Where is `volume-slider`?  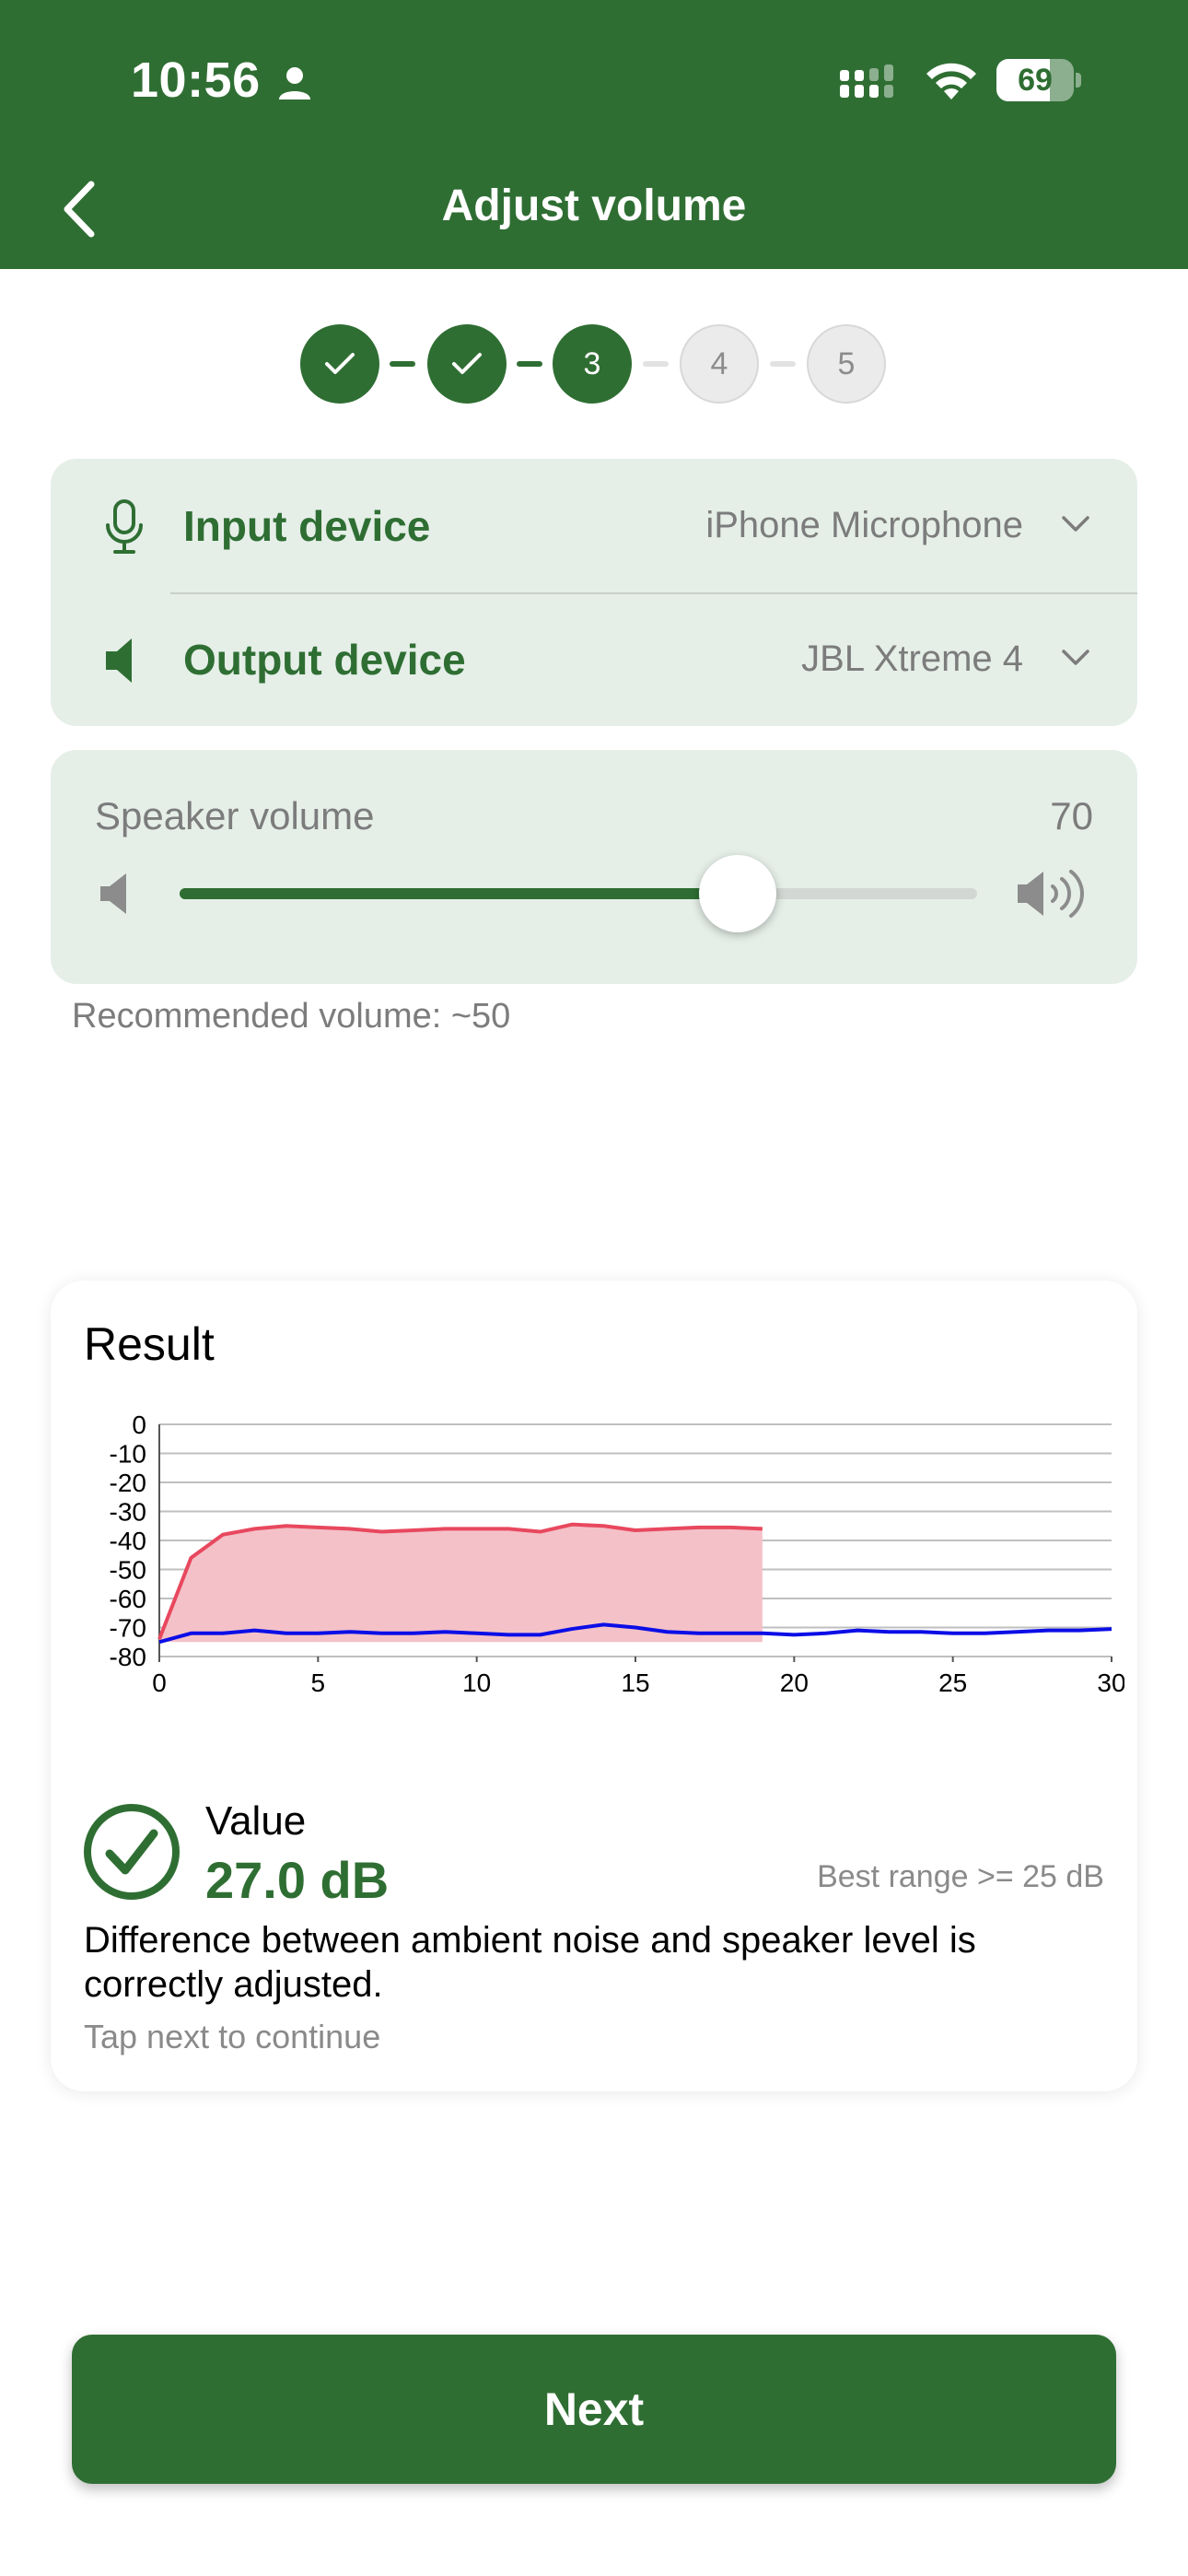
volume-slider is located at coordinates (578, 893).